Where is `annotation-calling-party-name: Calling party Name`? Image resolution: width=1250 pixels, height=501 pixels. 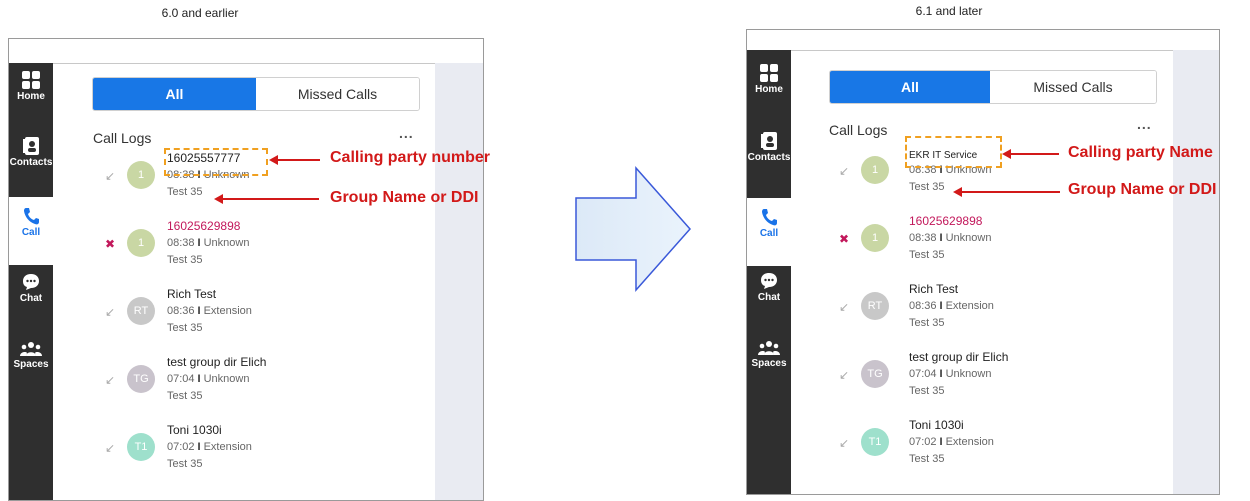
annotation-calling-party-name: Calling party Name is located at coordinates (1140, 152).